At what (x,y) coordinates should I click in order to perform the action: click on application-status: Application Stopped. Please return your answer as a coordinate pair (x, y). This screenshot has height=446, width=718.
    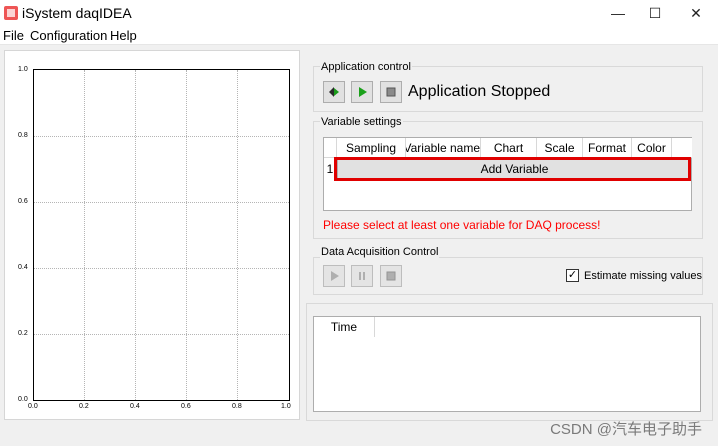
    Looking at the image, I should click on (479, 91).